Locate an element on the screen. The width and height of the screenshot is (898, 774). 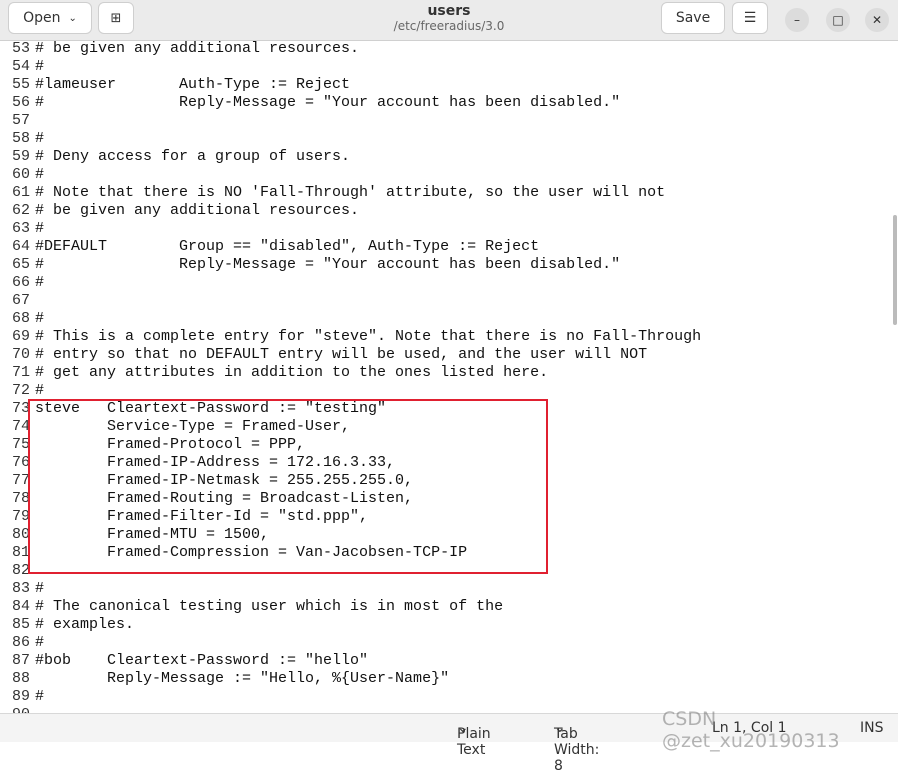
minimize-icon: – is located at coordinates (797, 20).